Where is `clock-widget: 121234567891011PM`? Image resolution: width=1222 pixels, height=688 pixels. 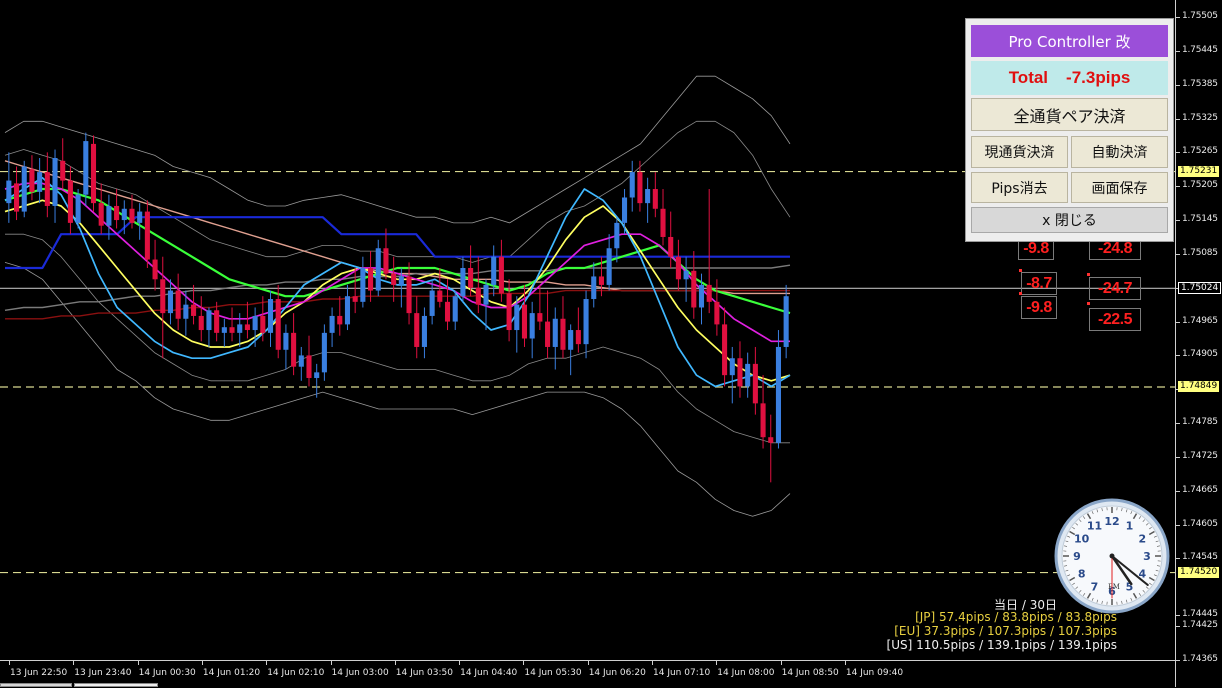
clock-widget: 121234567891011PM is located at coordinates (1112, 556).